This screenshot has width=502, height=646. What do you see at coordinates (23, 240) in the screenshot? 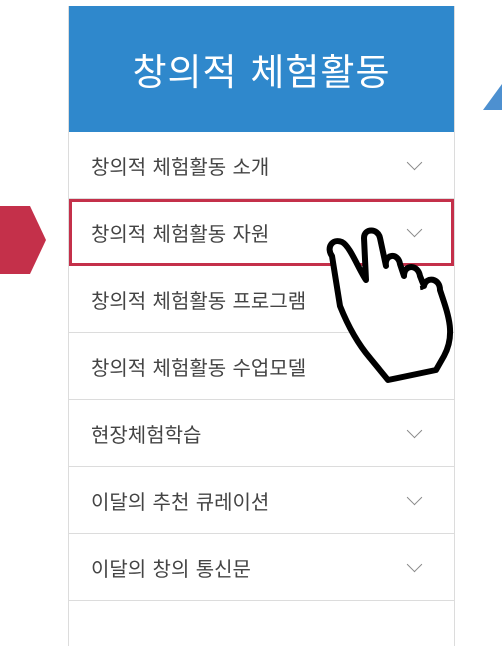
I see `right-arrow-icon` at bounding box center [23, 240].